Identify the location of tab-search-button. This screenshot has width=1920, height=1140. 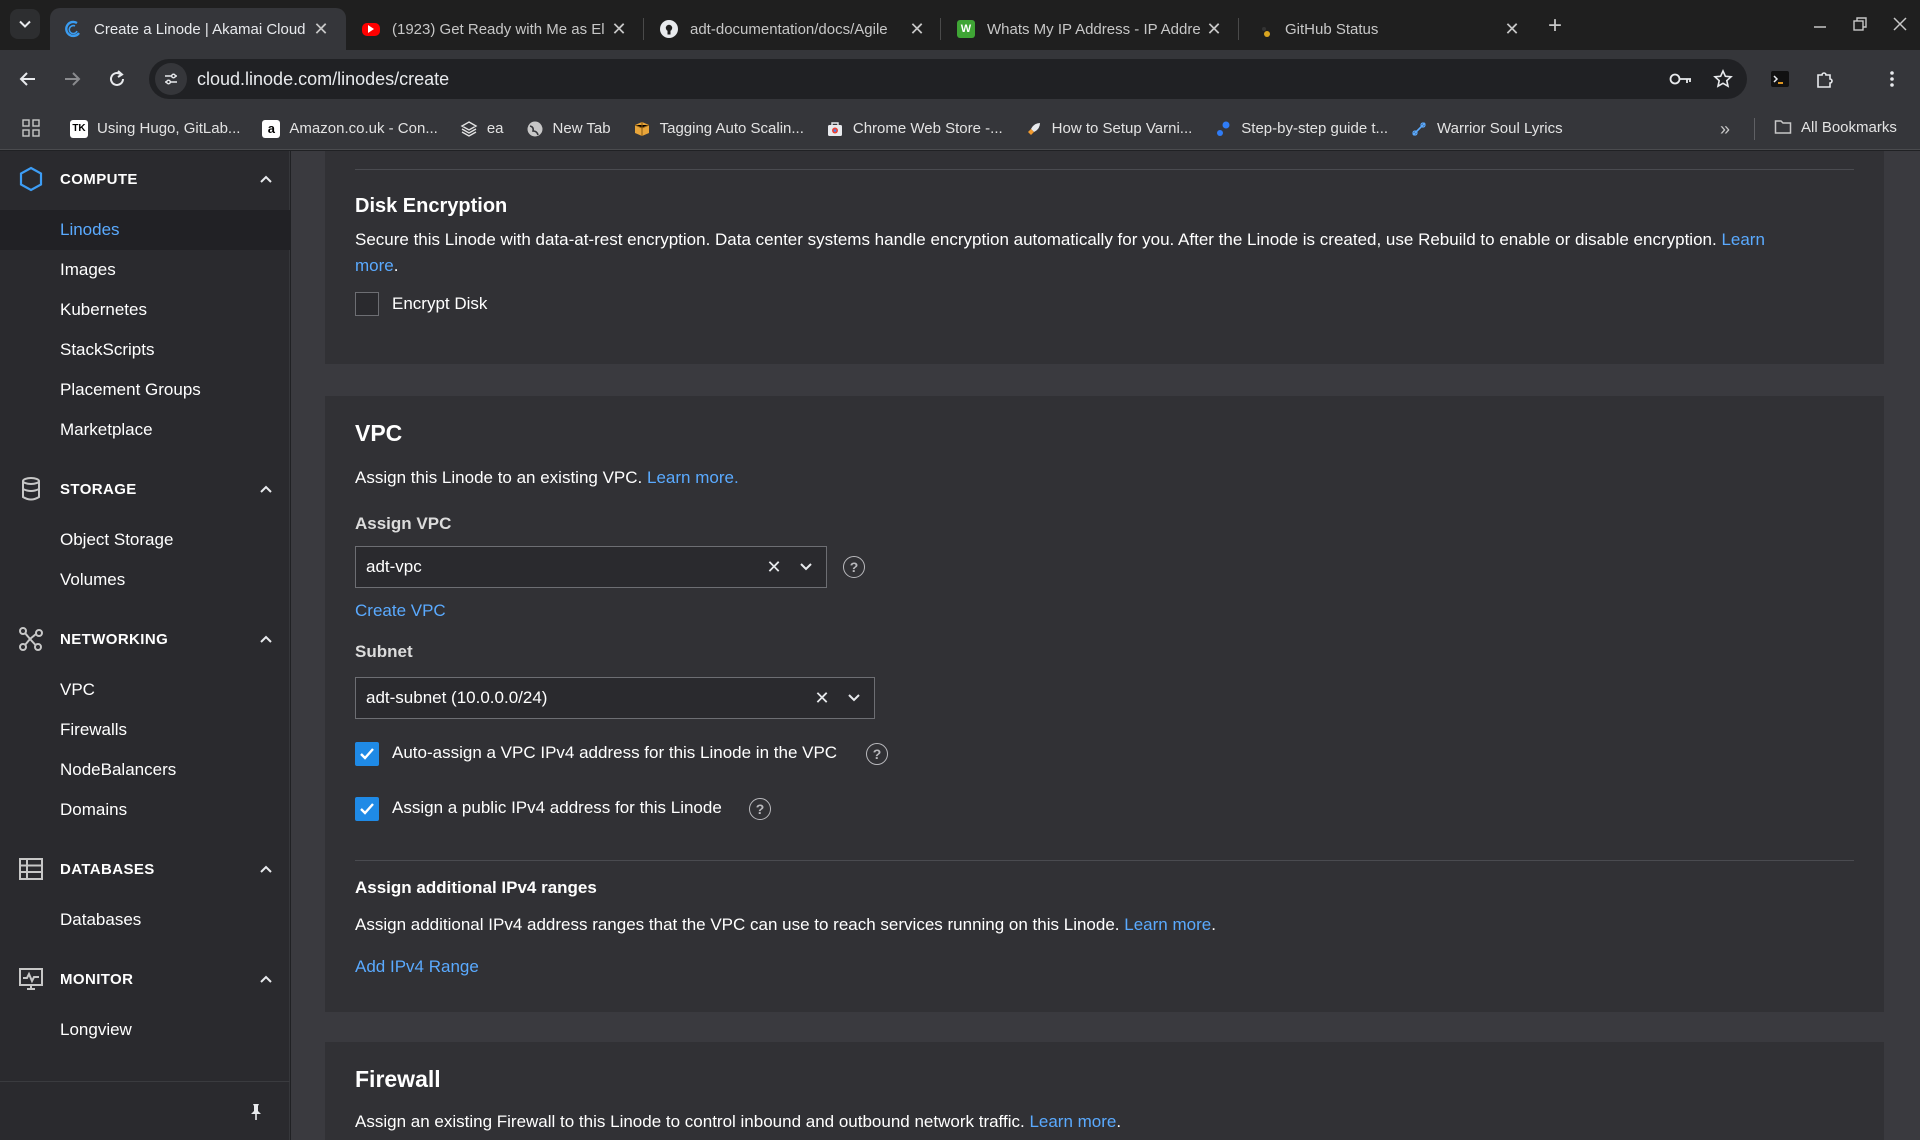
(25, 24).